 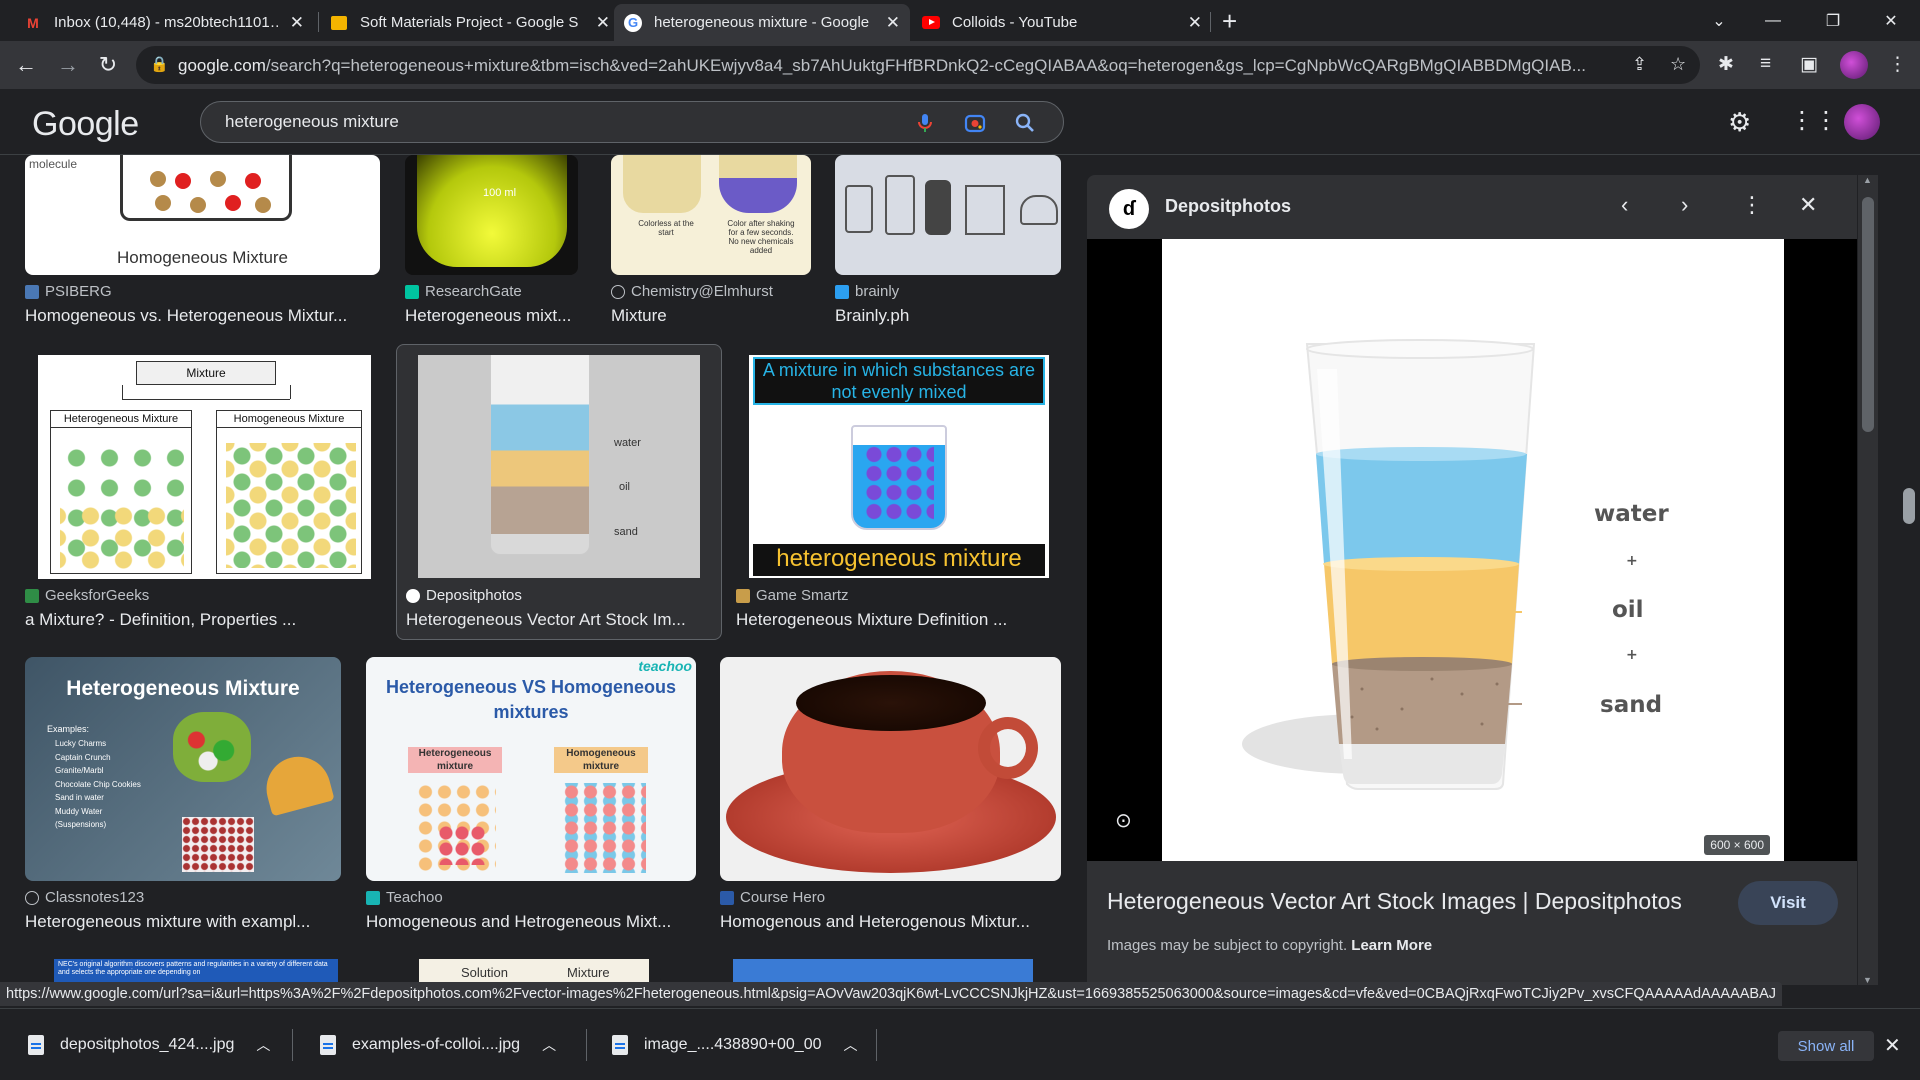 What do you see at coordinates (1897, 64) in the screenshot?
I see `chrome-menu-icon: ⋮` at bounding box center [1897, 64].